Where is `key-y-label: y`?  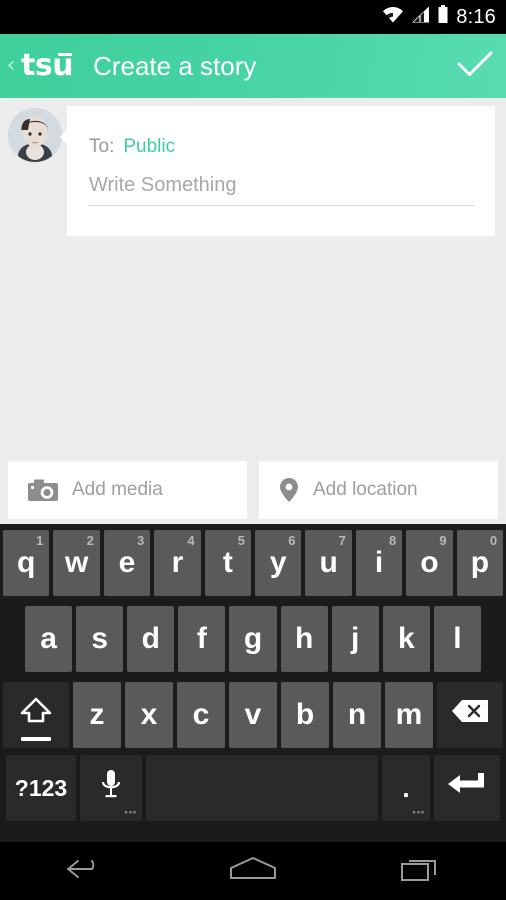 key-y-label: y is located at coordinates (278, 562).